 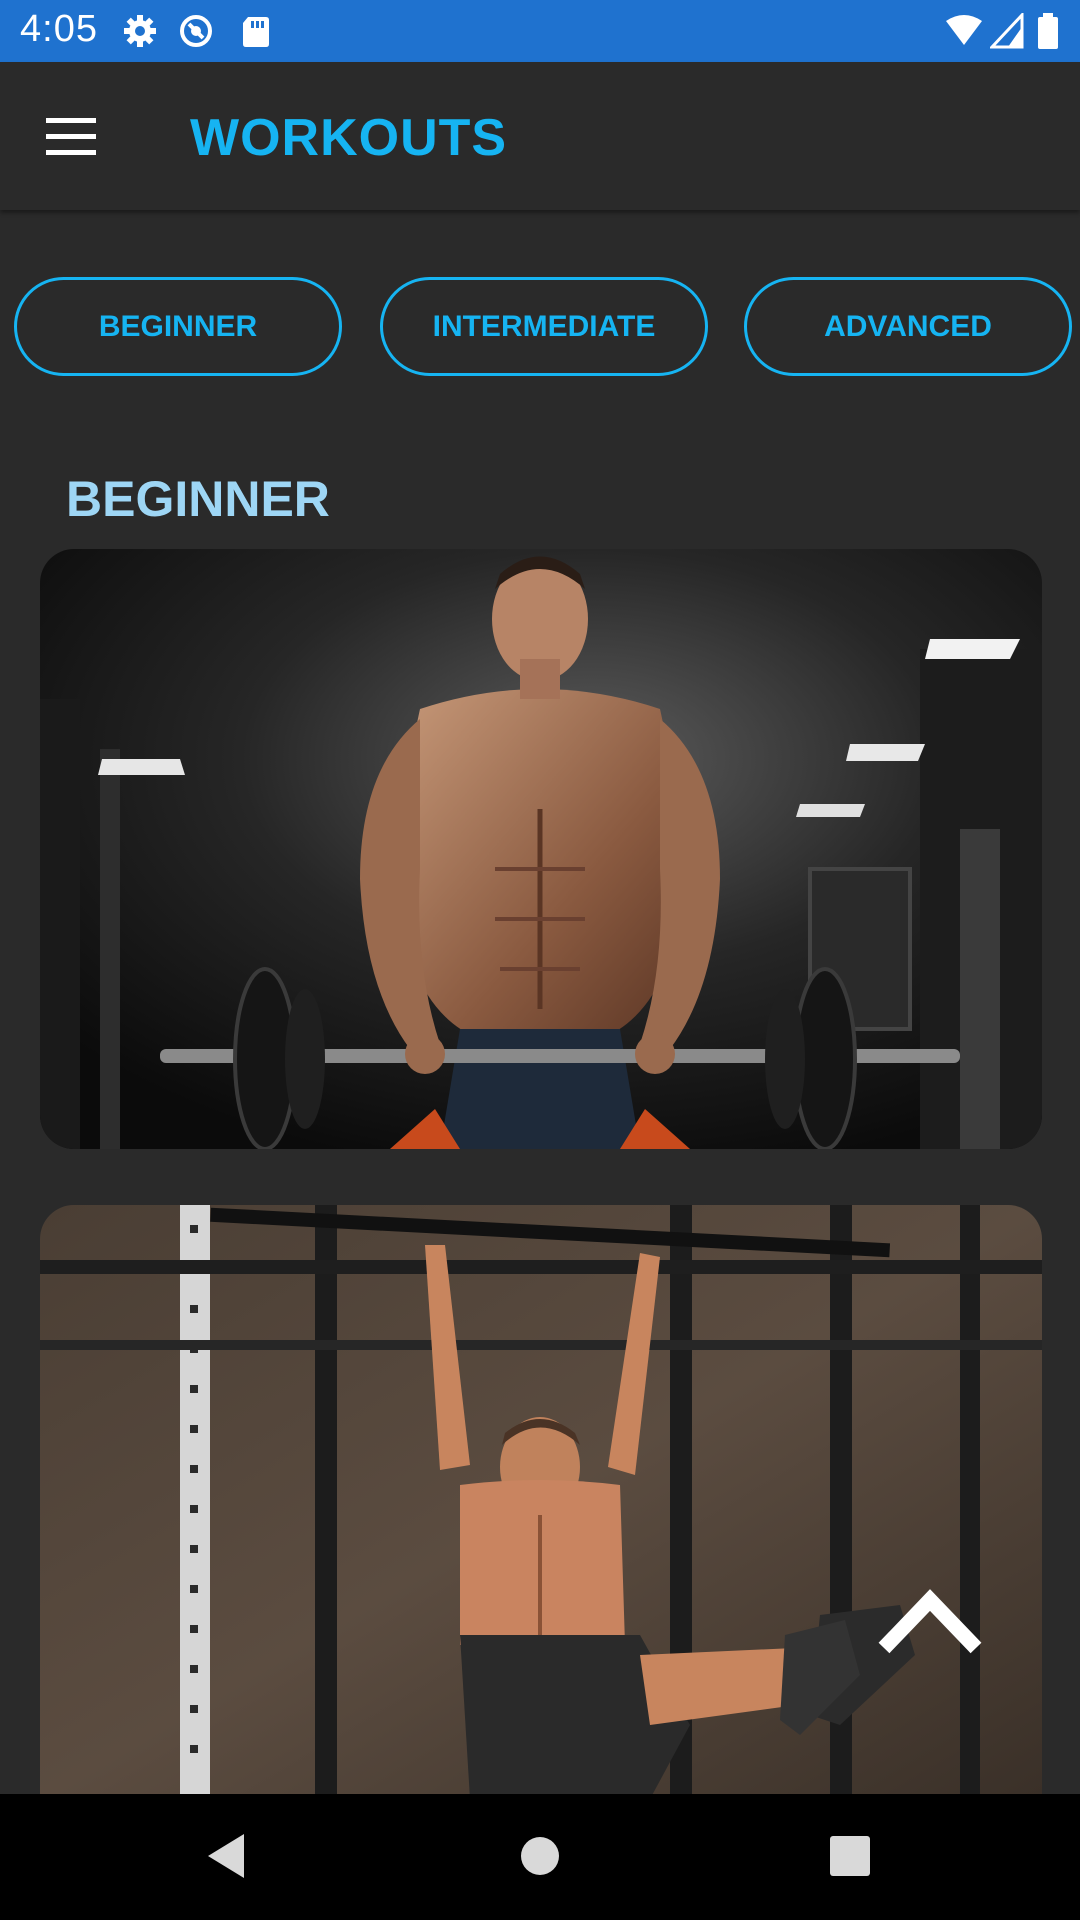 What do you see at coordinates (59, 29) in the screenshot?
I see `status-time: 4:05` at bounding box center [59, 29].